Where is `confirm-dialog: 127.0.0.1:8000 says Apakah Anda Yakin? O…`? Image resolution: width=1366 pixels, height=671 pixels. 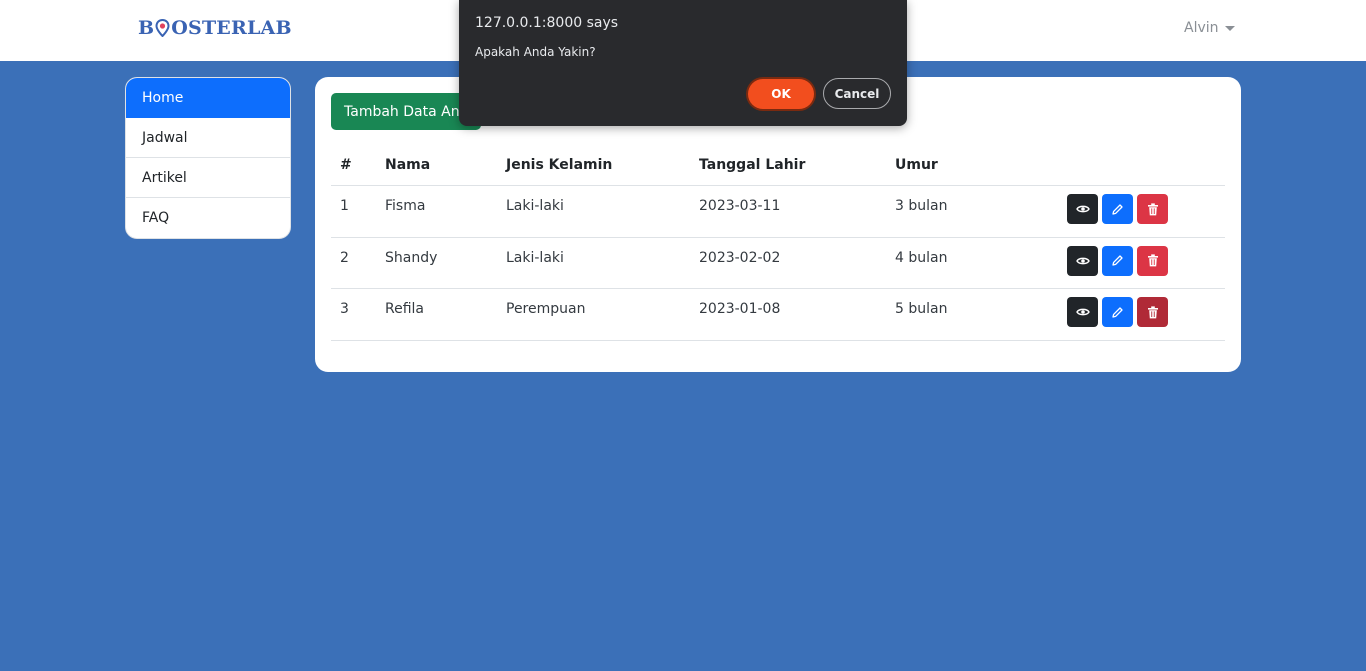 confirm-dialog: 127.0.0.1:8000 says Apakah Anda Yakin? O… is located at coordinates (683, 63).